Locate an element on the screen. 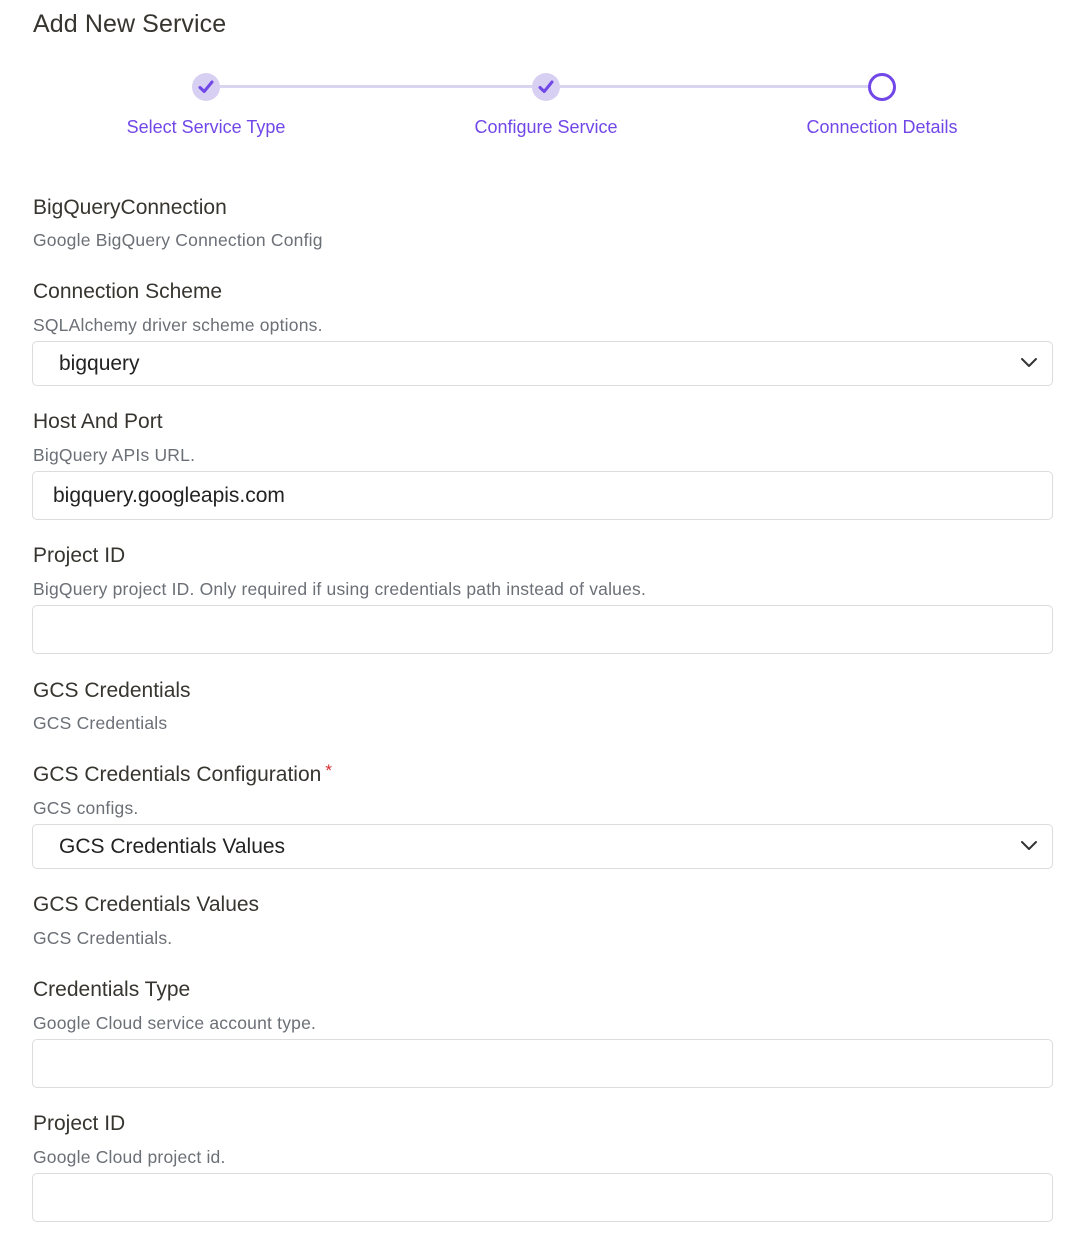 This screenshot has height=1236, width=1084. host-and-port-value: bigquery.googleapis.com is located at coordinates (169, 495).